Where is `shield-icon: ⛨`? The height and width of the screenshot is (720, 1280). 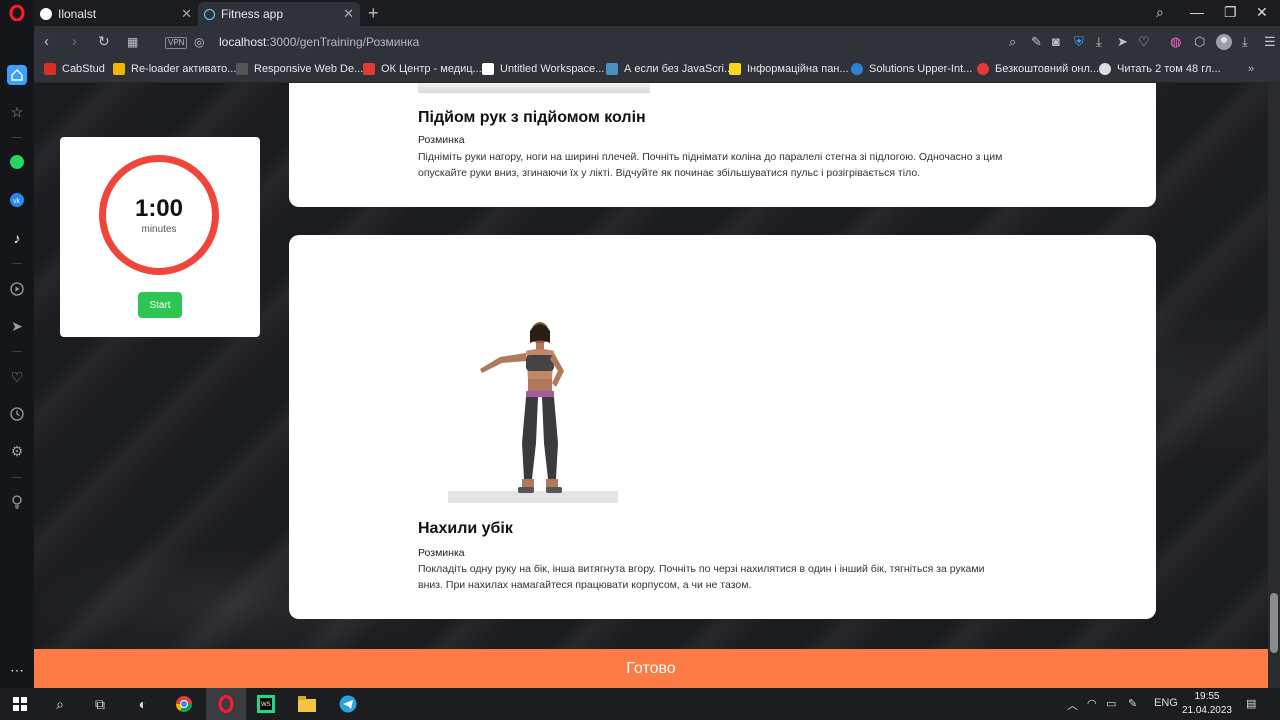 shield-icon: ⛨ is located at coordinates (1079, 42).